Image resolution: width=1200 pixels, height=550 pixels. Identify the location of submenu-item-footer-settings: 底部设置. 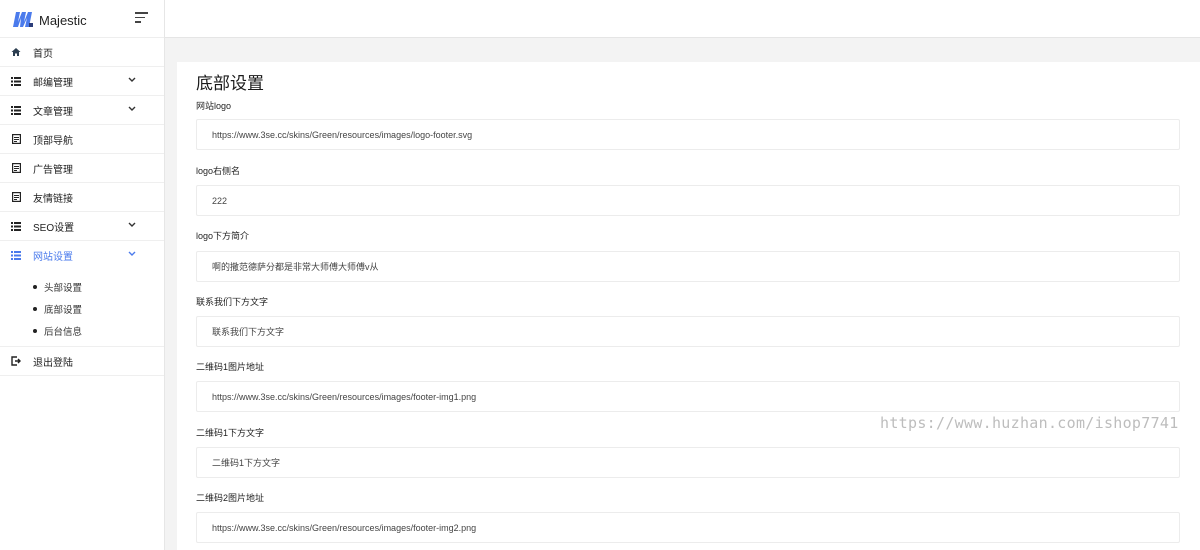
(82, 309).